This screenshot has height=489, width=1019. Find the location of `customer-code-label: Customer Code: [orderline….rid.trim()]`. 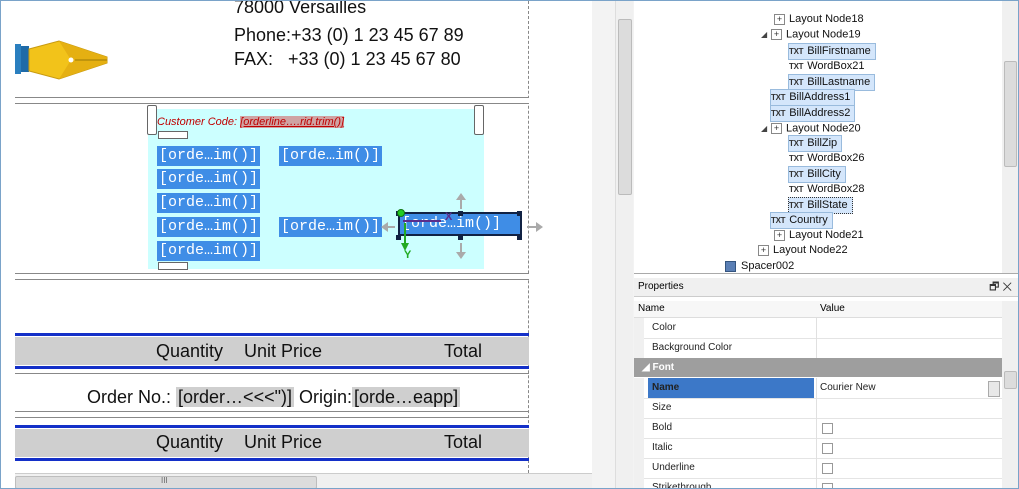

customer-code-label: Customer Code: [orderline….rid.trim()] is located at coordinates (251, 122).